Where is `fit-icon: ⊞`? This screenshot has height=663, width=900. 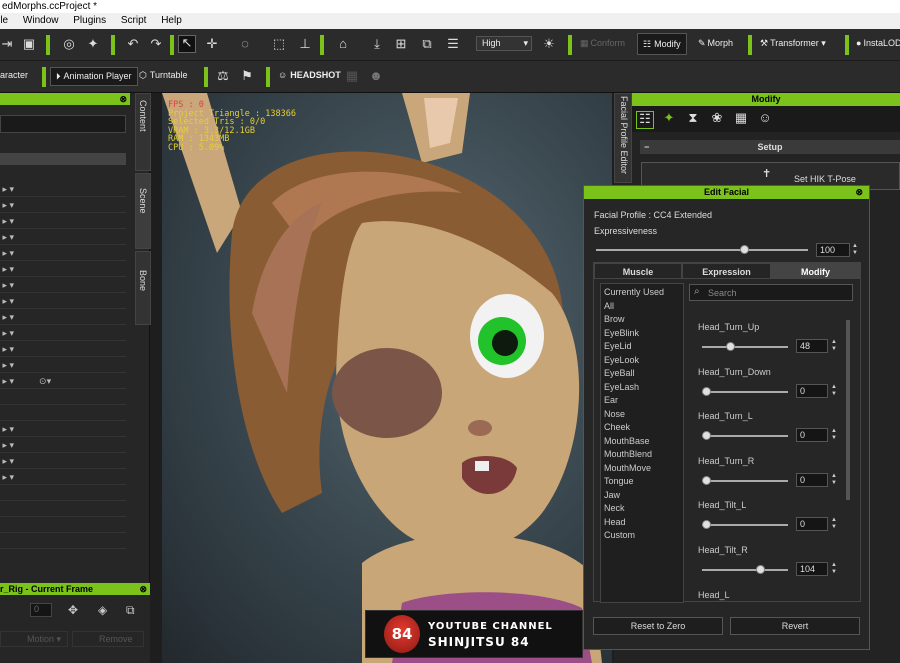
fit-icon: ⊞ is located at coordinates (401, 44).